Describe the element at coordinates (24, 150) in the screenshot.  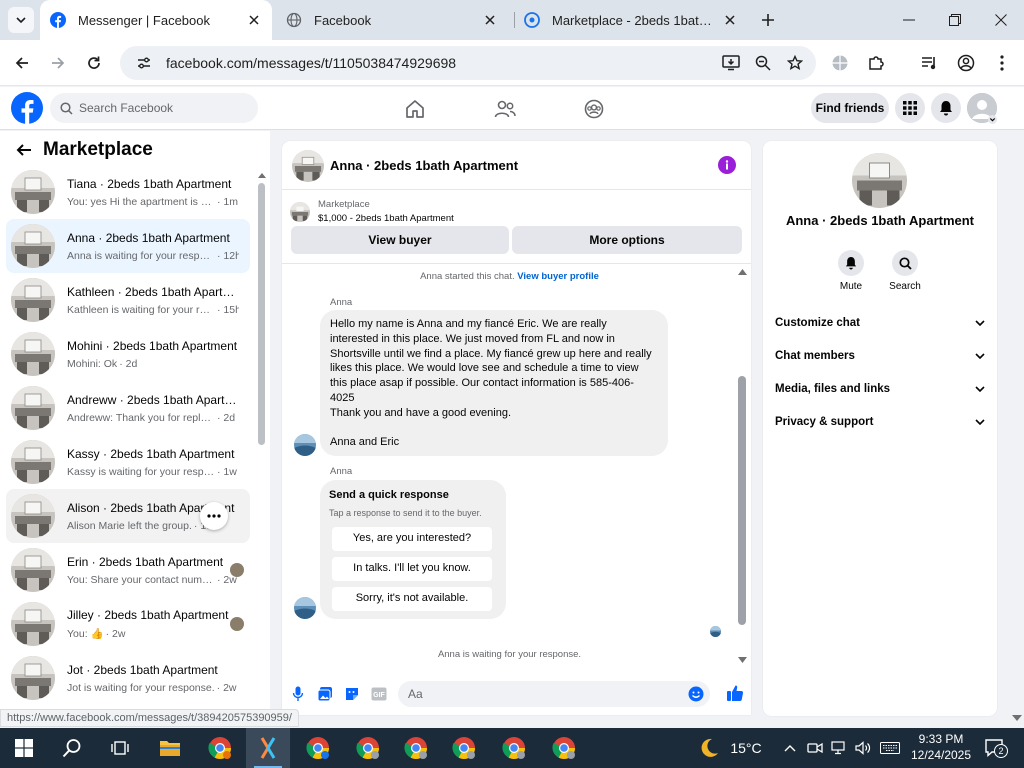
I see `back-arrow-icon` at that location.